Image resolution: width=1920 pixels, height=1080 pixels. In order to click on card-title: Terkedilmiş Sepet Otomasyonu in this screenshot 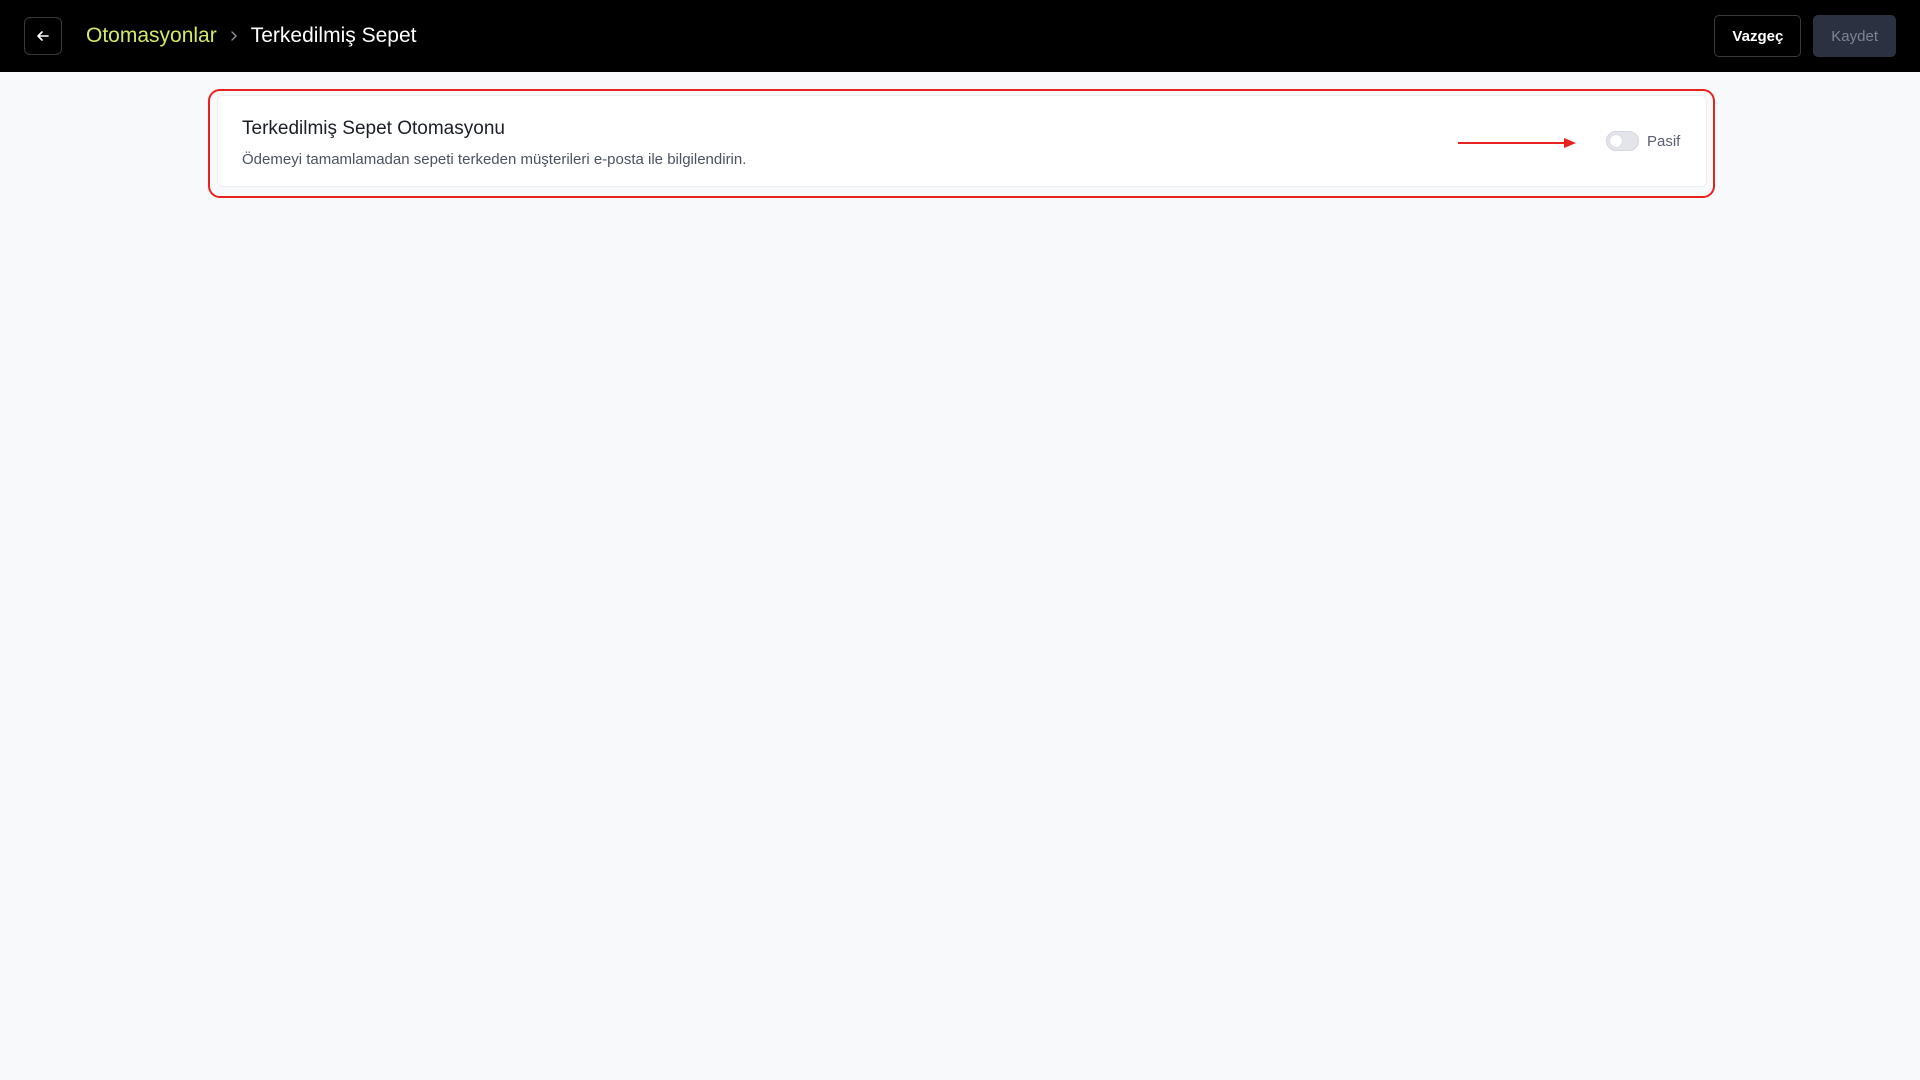, I will do `click(373, 128)`.